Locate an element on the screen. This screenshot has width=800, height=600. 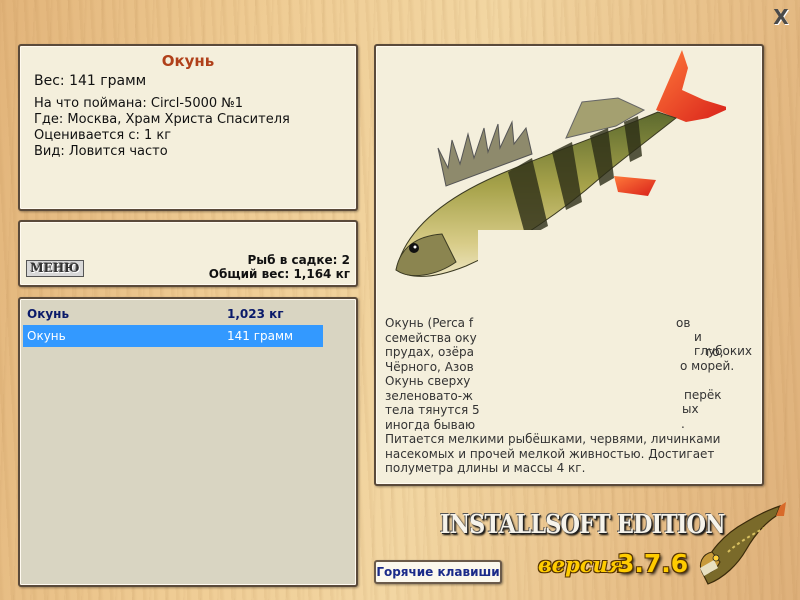
desc-fragment: и глубоких is located at coordinates (723, 344).